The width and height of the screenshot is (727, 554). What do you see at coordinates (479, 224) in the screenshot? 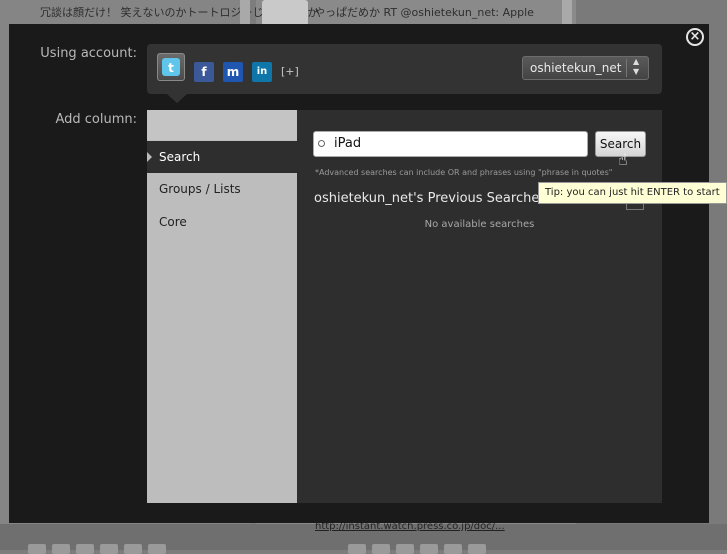
I see `no-searches-text: No available searches` at bounding box center [479, 224].